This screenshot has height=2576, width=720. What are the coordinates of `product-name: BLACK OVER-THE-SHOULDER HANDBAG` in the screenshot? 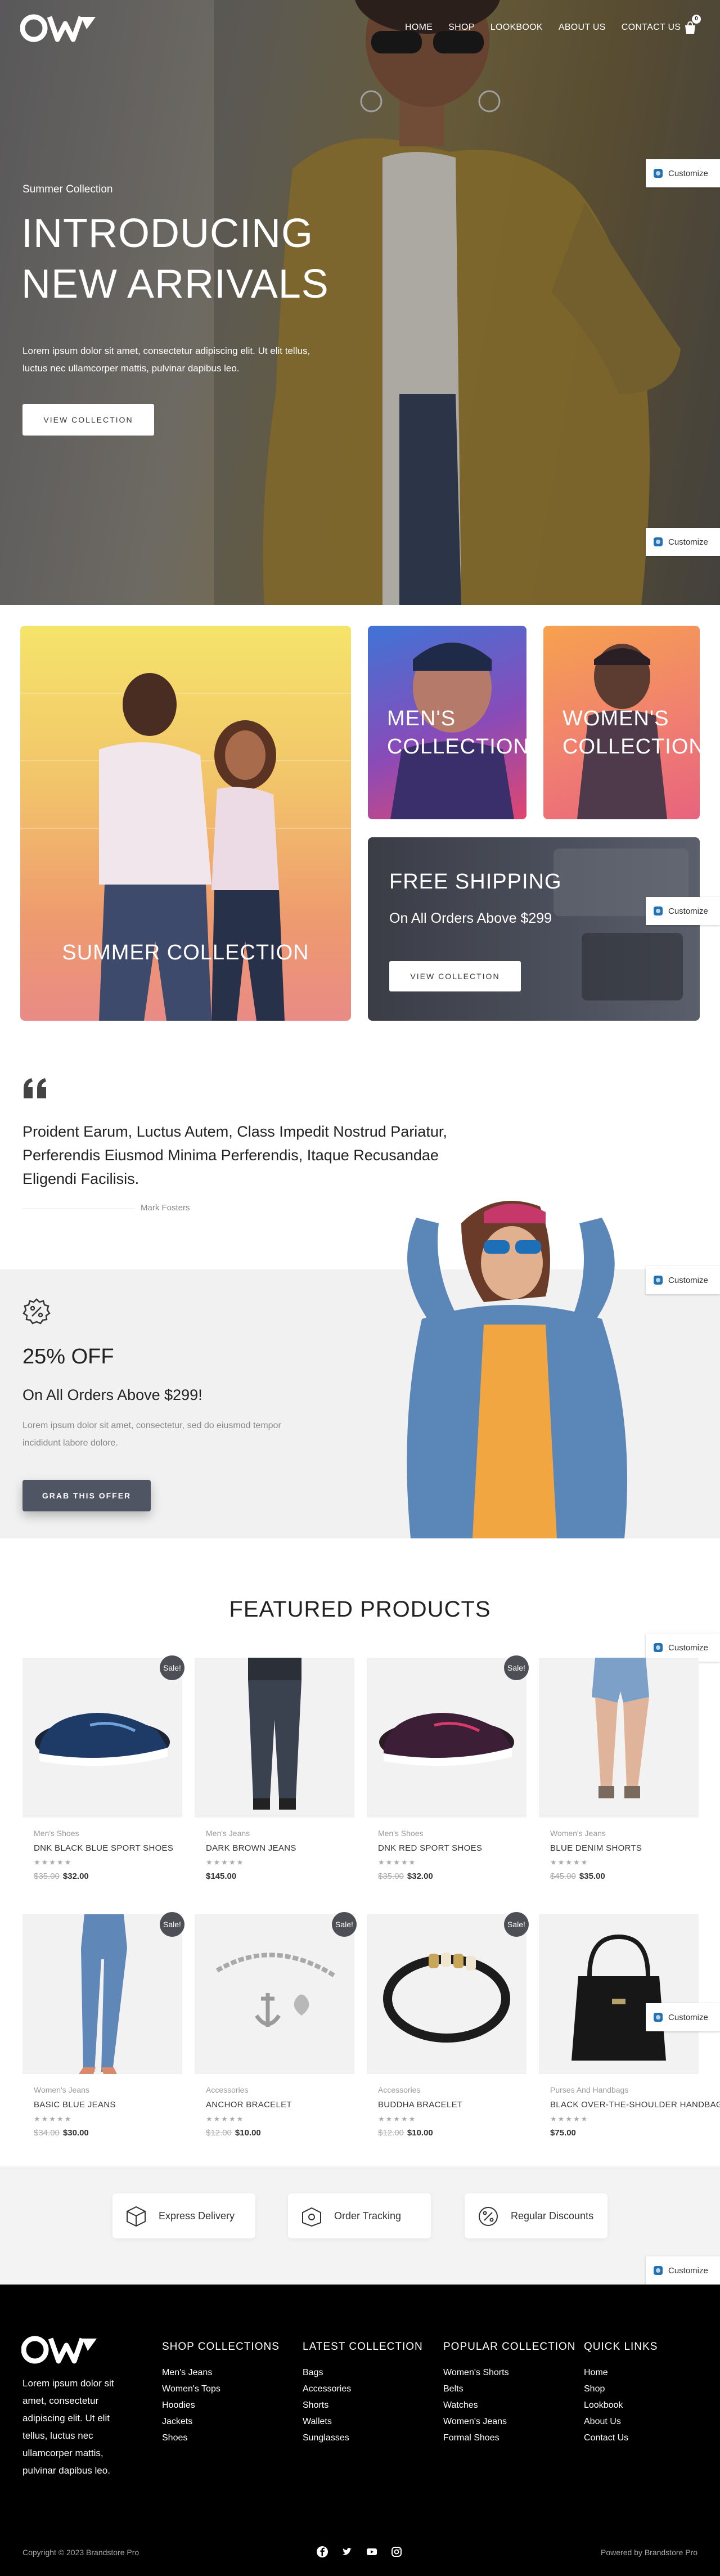 It's located at (635, 2105).